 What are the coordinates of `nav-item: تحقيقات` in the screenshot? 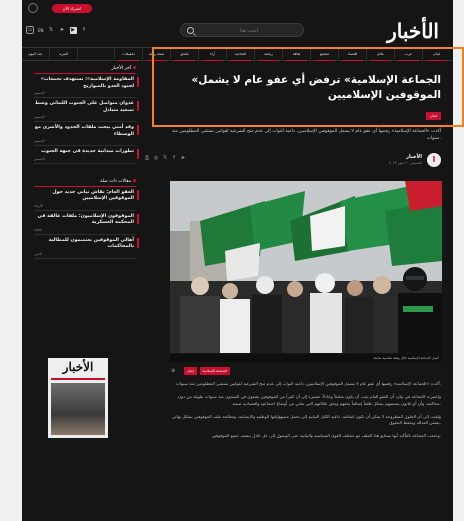 It's located at (128, 54).